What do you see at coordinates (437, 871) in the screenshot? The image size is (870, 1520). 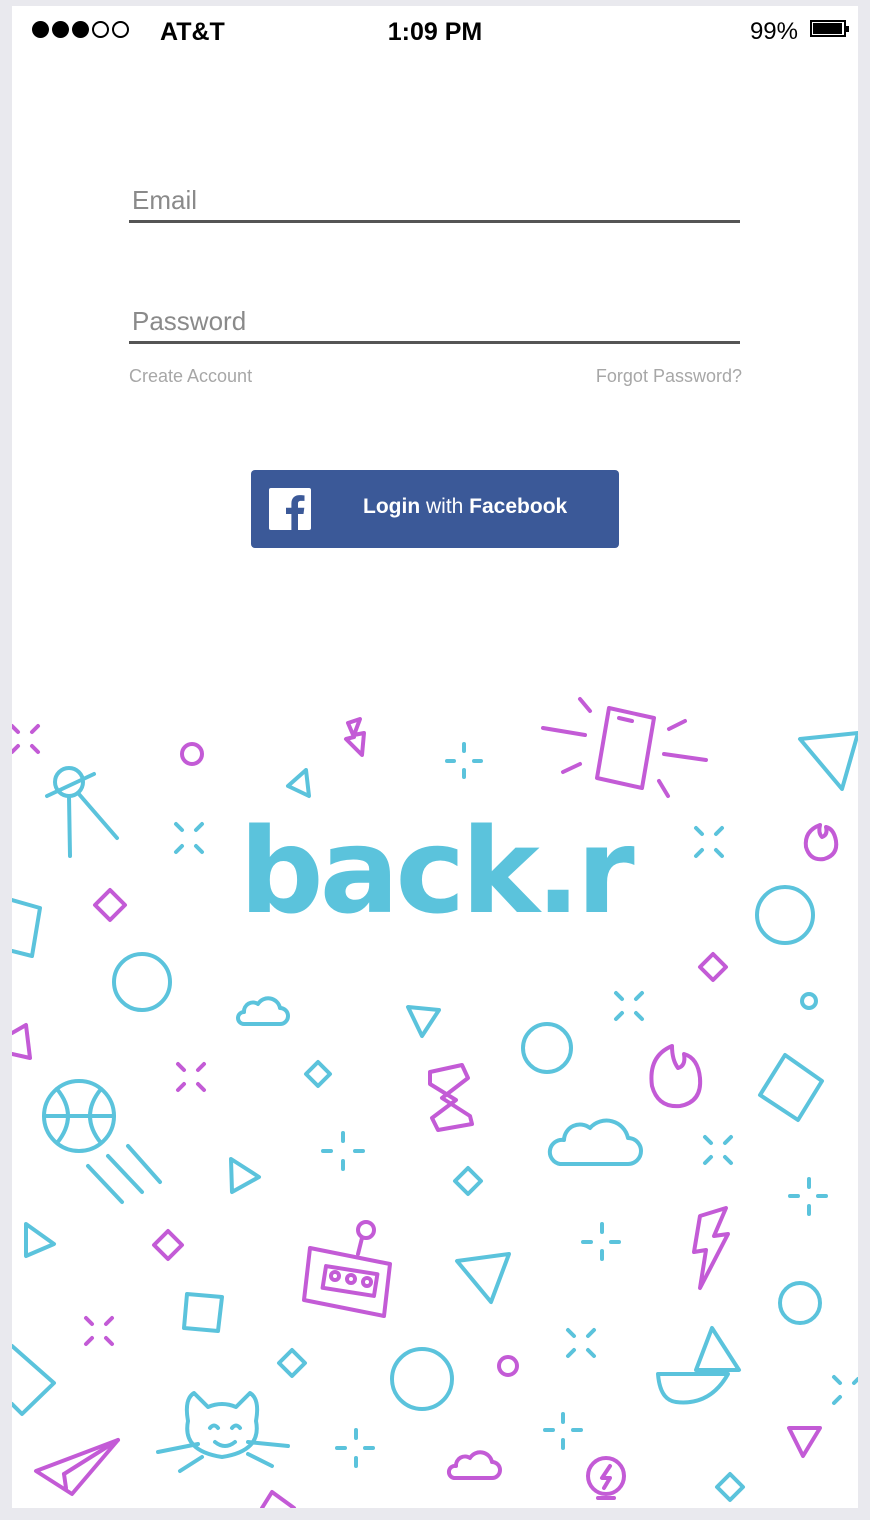 I see `backr-logo: back.r` at bounding box center [437, 871].